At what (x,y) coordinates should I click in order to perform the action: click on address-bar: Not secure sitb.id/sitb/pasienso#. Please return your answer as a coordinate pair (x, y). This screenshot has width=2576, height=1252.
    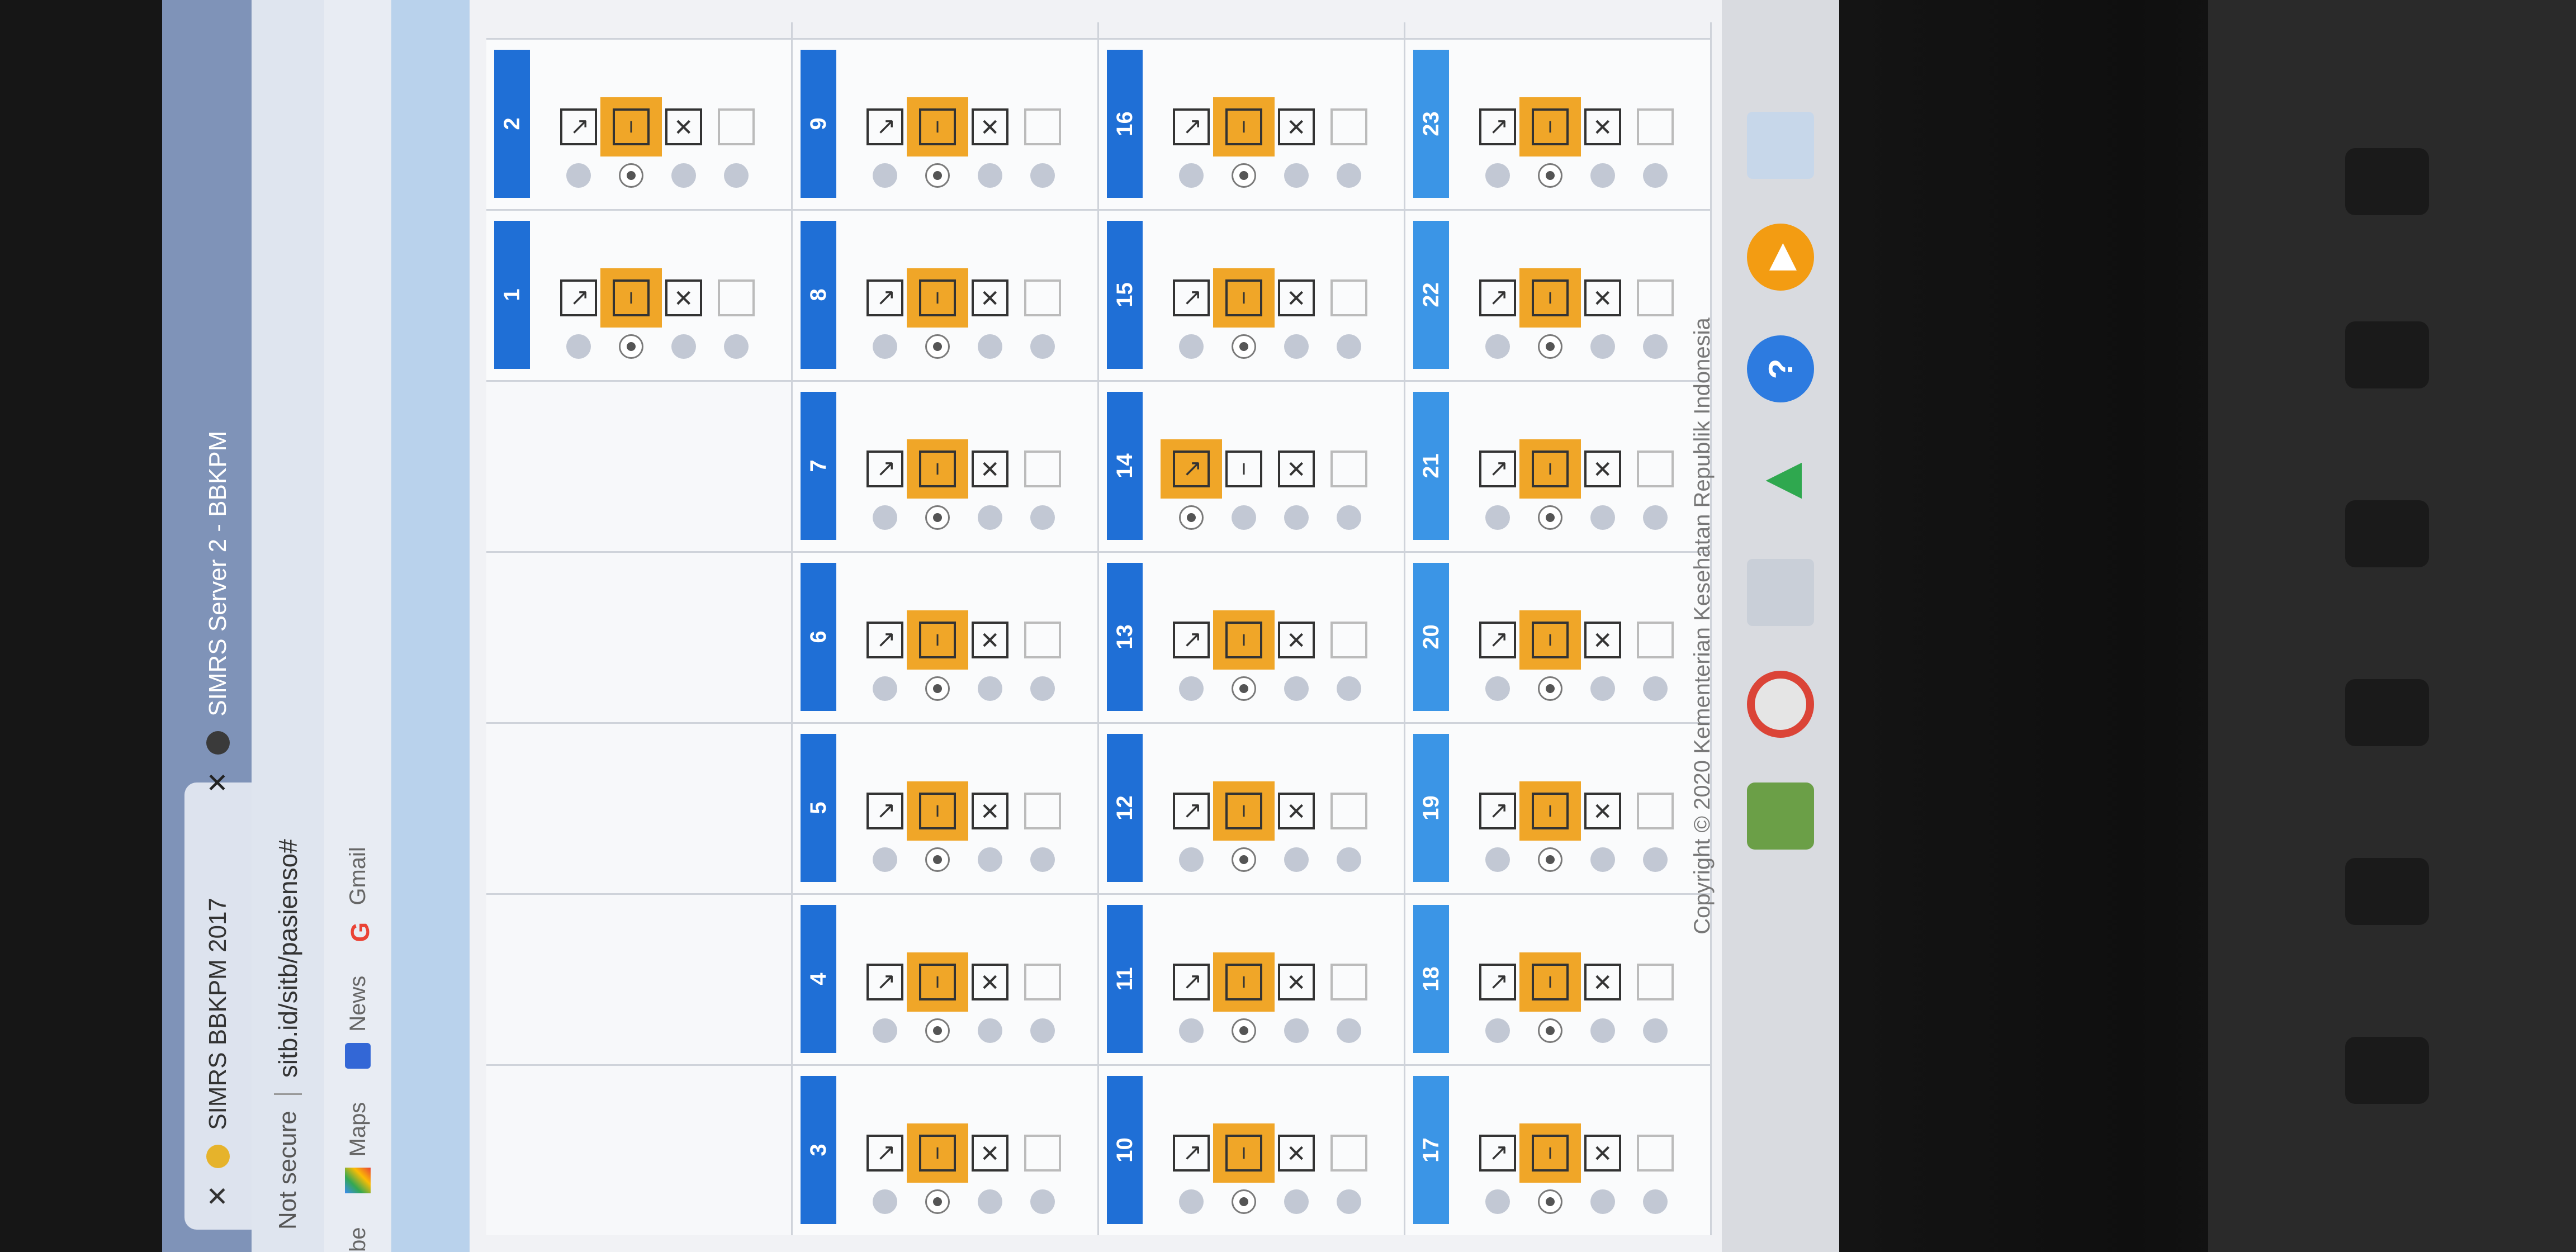
    Looking at the image, I should click on (288, 626).